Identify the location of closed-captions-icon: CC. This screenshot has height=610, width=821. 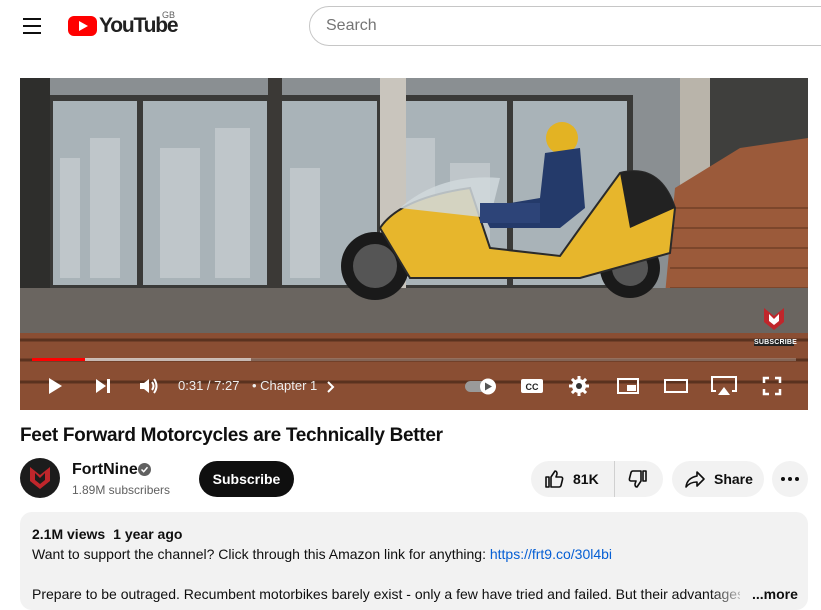
(532, 386).